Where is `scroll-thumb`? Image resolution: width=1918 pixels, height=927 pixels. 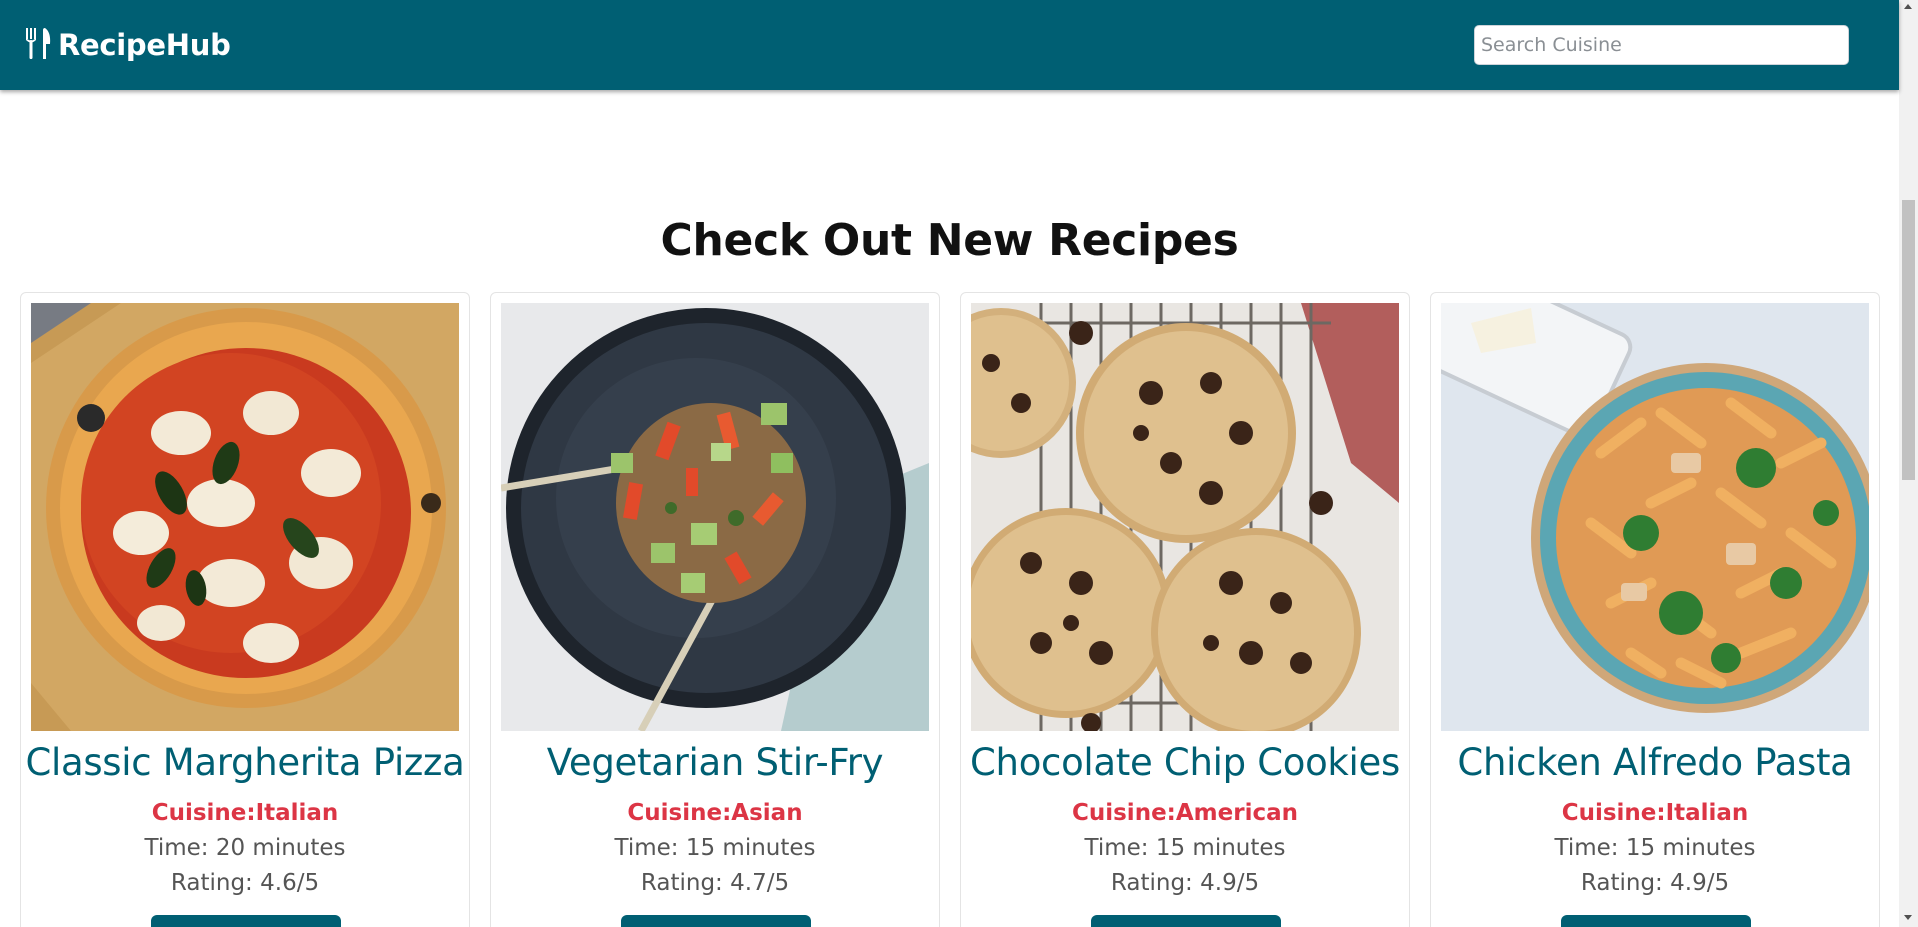 scroll-thumb is located at coordinates (1908, 340).